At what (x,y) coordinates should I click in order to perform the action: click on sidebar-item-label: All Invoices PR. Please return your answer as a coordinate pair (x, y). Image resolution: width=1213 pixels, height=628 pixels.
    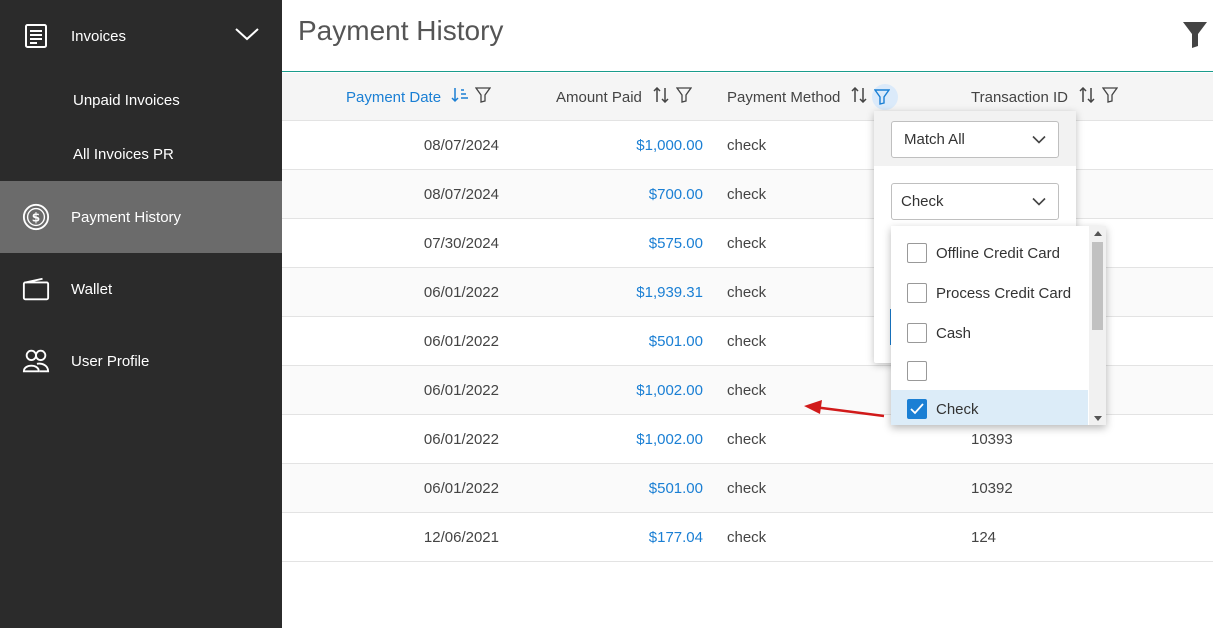
    Looking at the image, I should click on (123, 154).